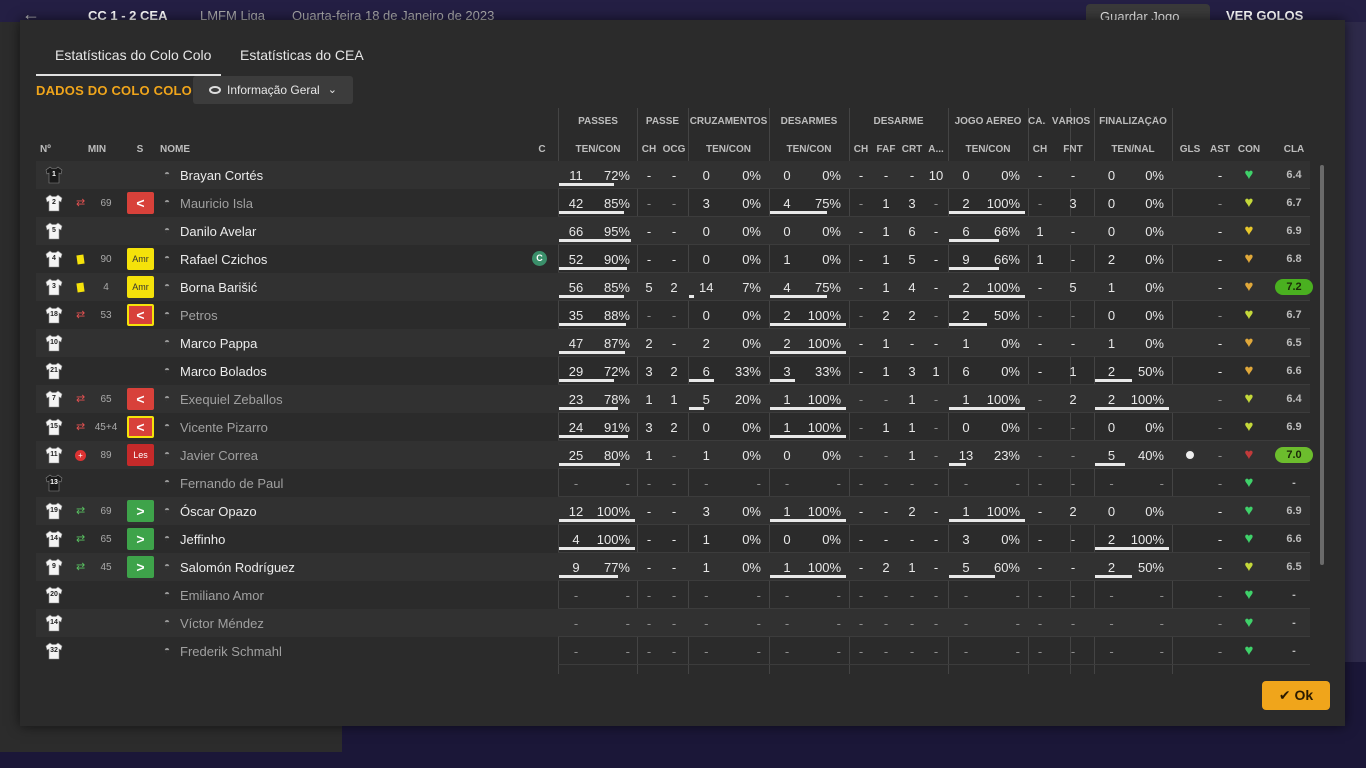 The height and width of the screenshot is (768, 1366). What do you see at coordinates (966, 623) in the screenshot?
I see `aerials-attempts: -` at bounding box center [966, 623].